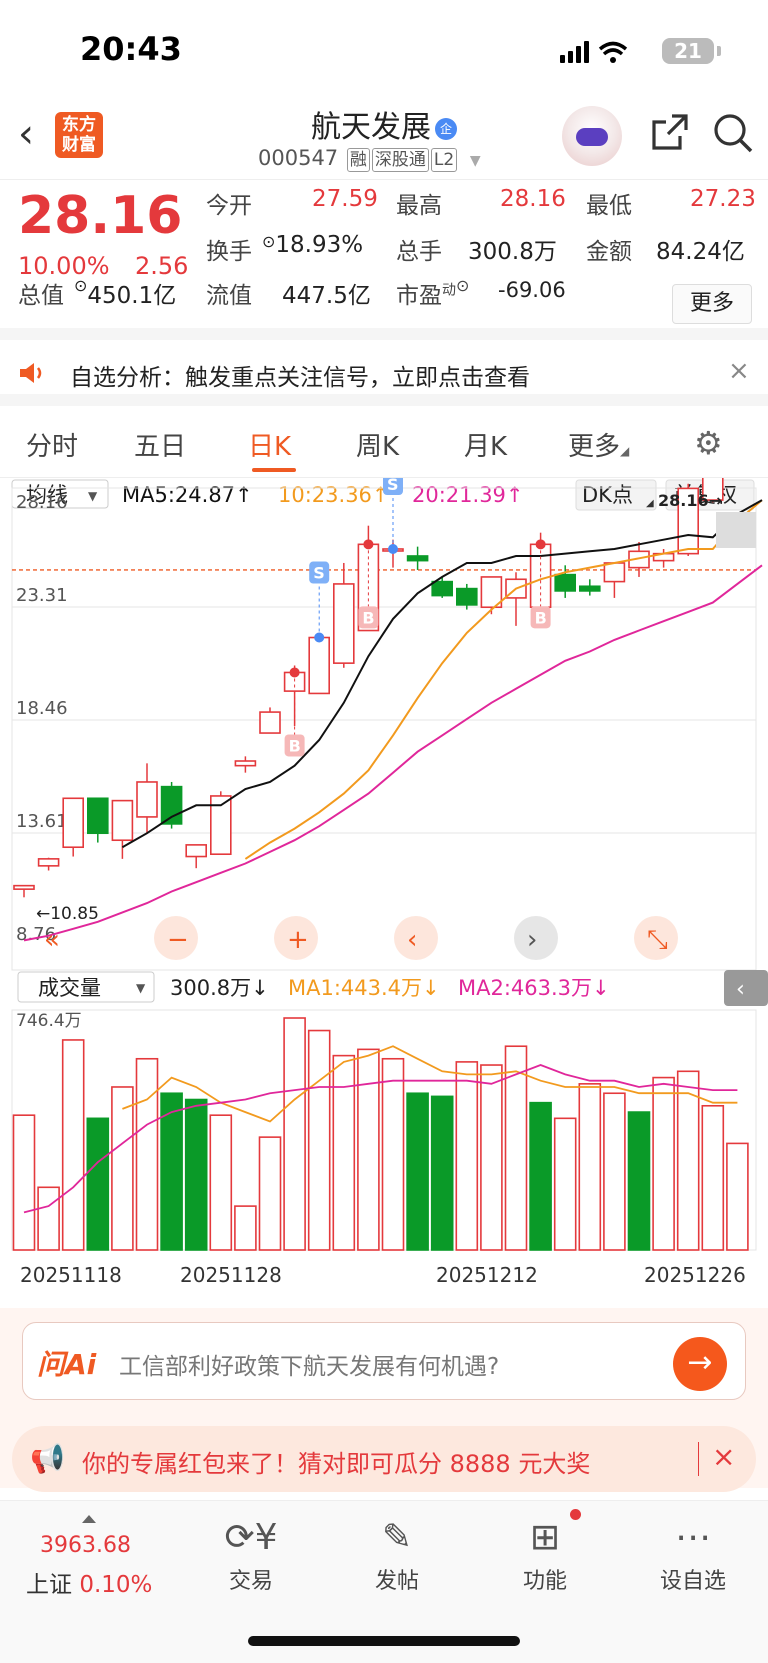  What do you see at coordinates (384, 373) in the screenshot?
I see `notice-banner: 自选分析：触发重点关注信号，立即点击查看 ×` at bounding box center [384, 373].